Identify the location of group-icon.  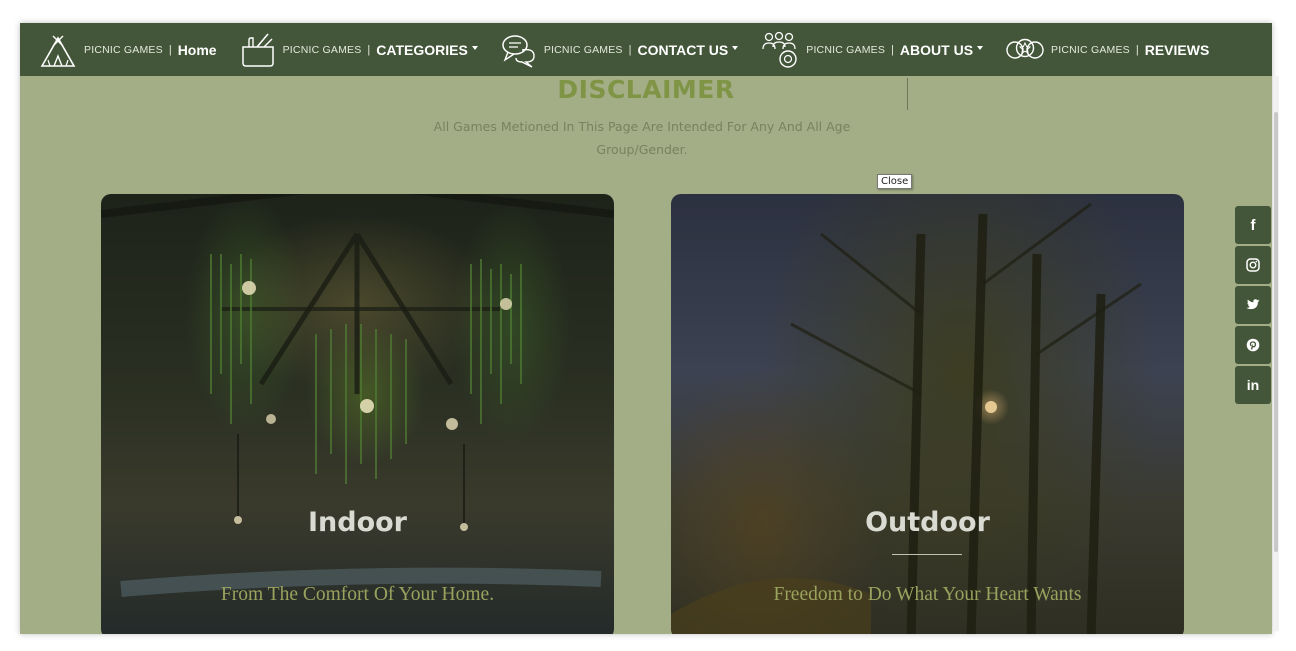
(779, 49).